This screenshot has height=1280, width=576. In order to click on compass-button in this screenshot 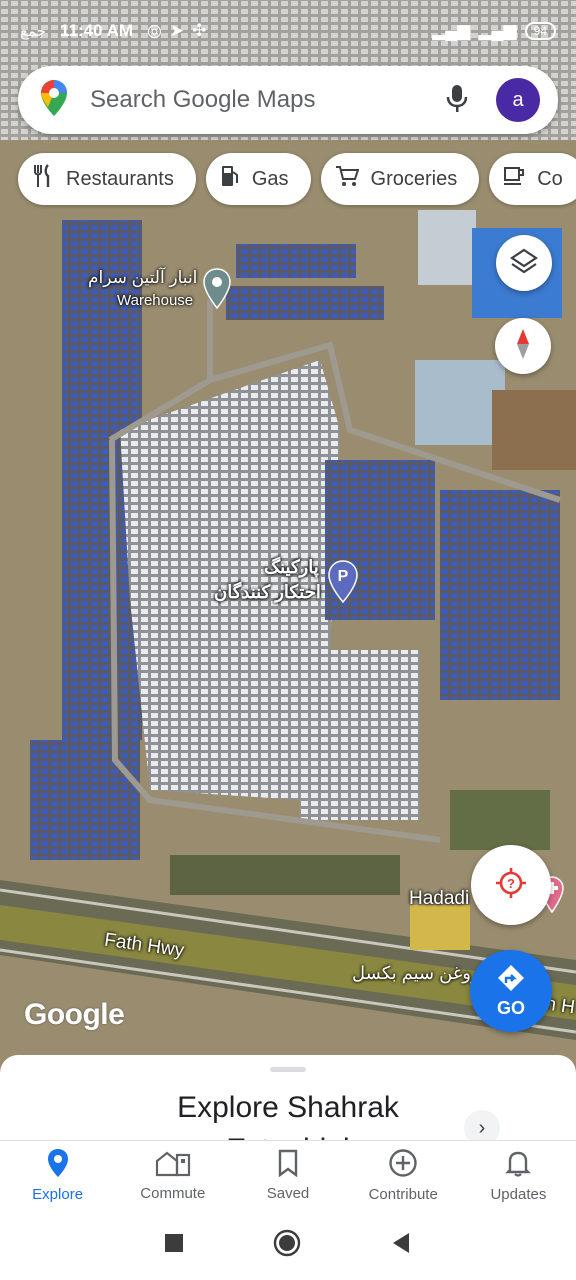, I will do `click(523, 346)`.